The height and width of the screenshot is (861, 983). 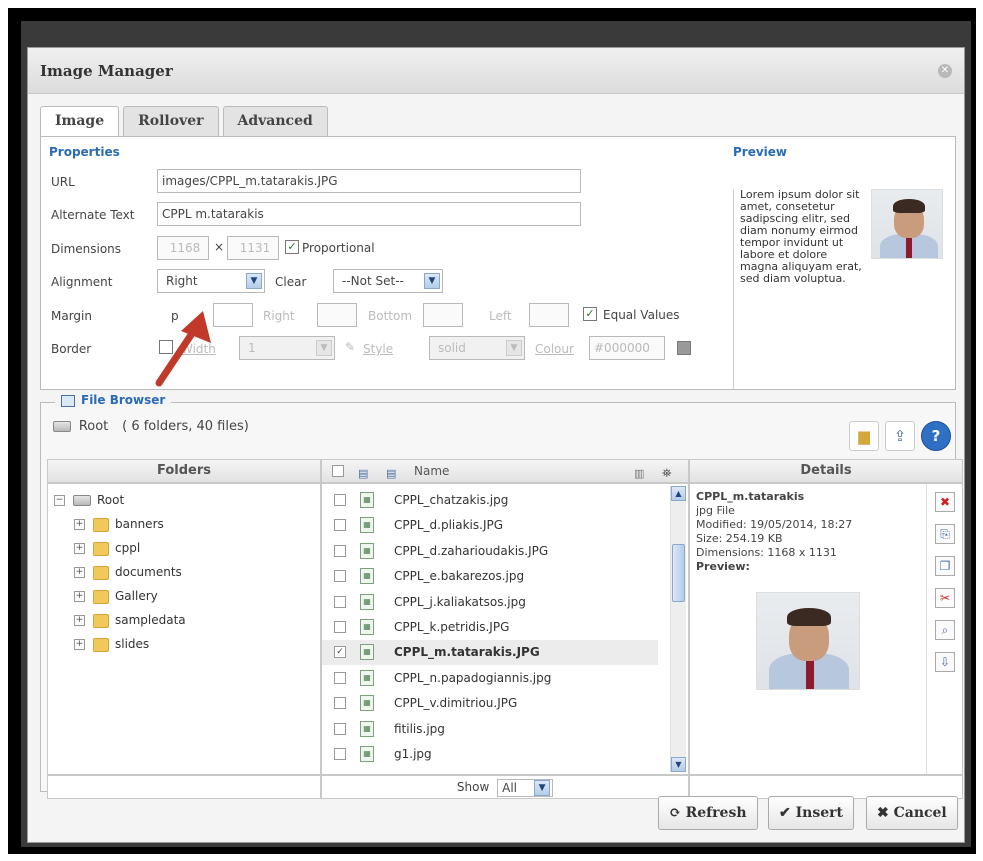 What do you see at coordinates (490, 500) in the screenshot?
I see `file-row: ▦ CPPL_chatzakis.jpg` at bounding box center [490, 500].